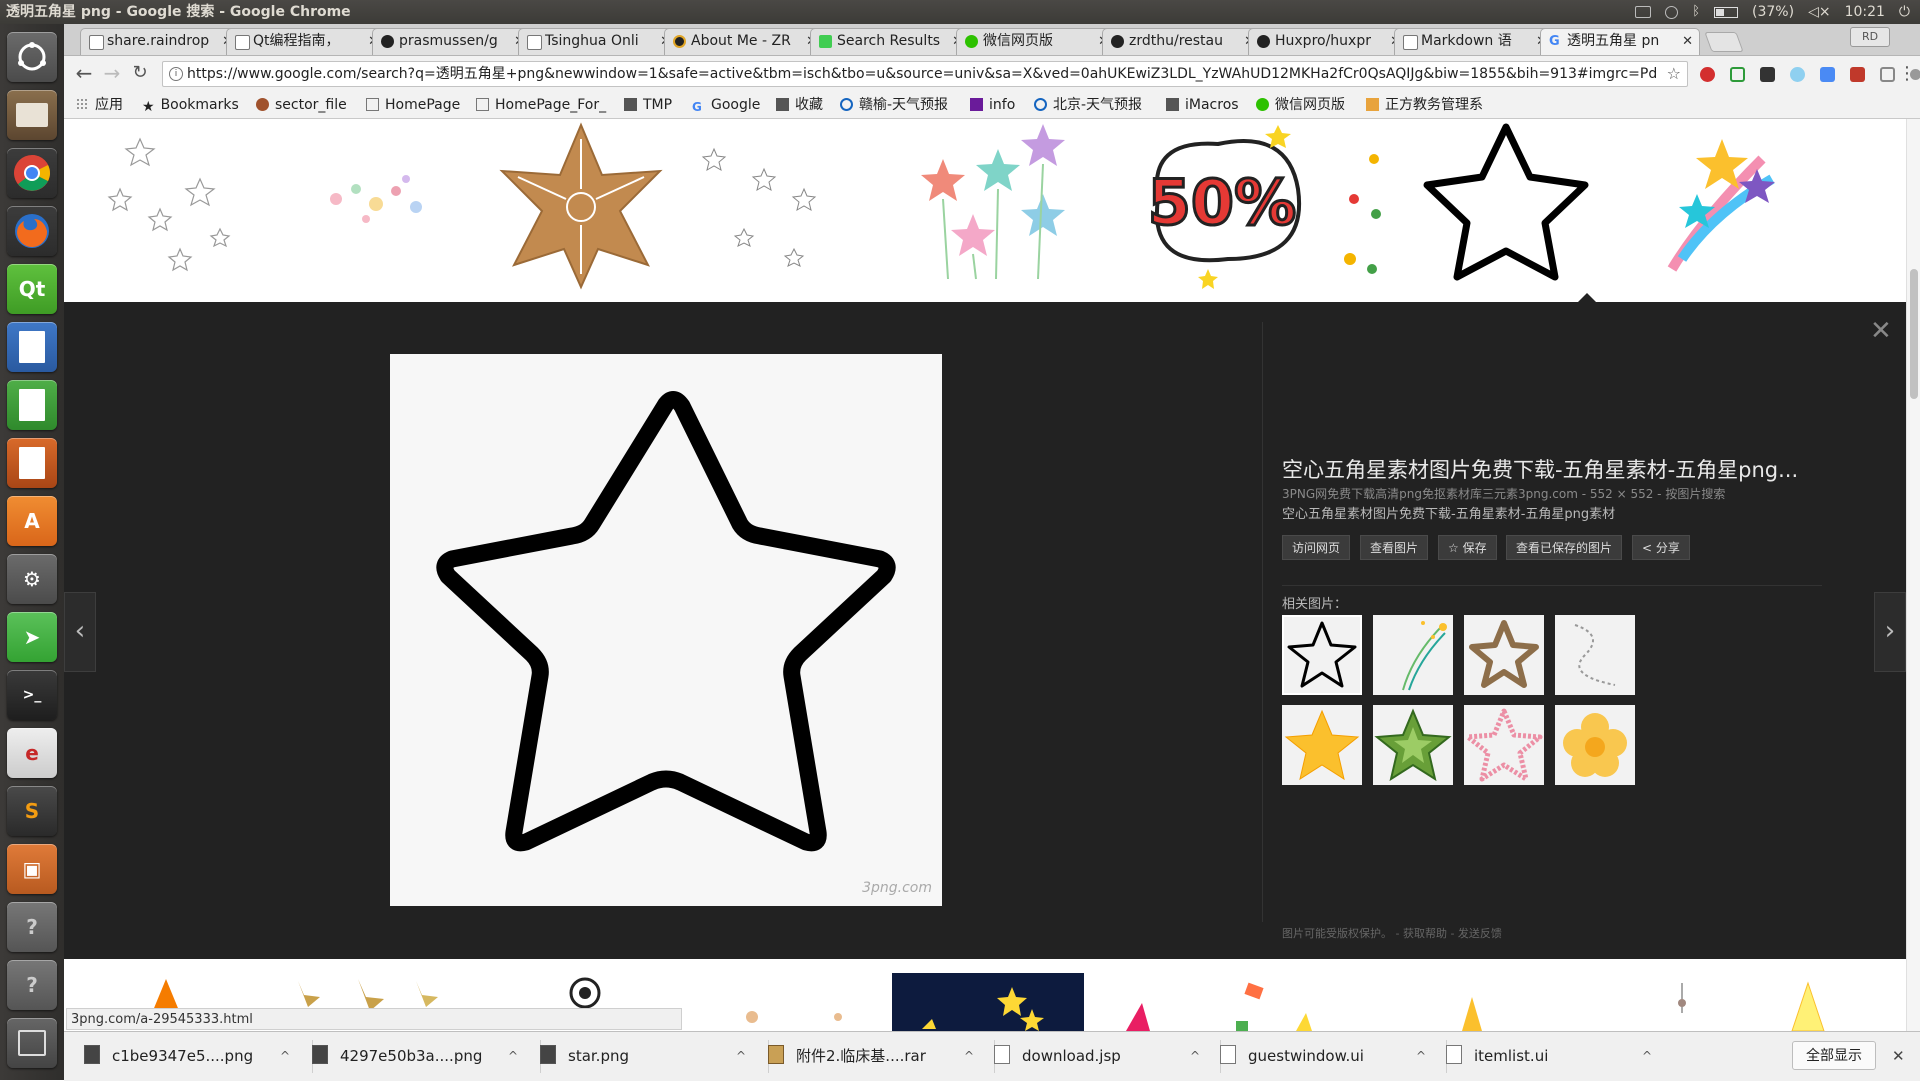 The height and width of the screenshot is (1081, 1920). What do you see at coordinates (176, 74) in the screenshot?
I see `info-icon: i` at bounding box center [176, 74].